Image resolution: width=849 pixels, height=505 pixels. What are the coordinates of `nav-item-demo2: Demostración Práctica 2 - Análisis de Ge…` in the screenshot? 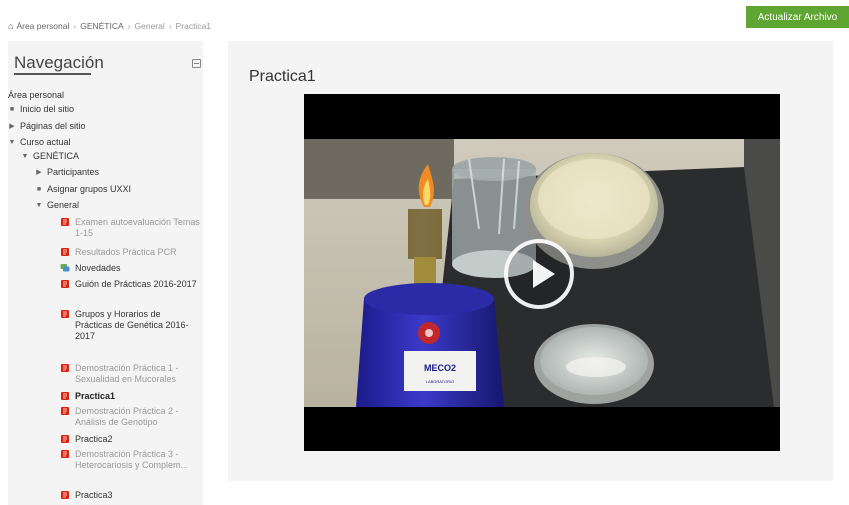 It's located at (130, 417).